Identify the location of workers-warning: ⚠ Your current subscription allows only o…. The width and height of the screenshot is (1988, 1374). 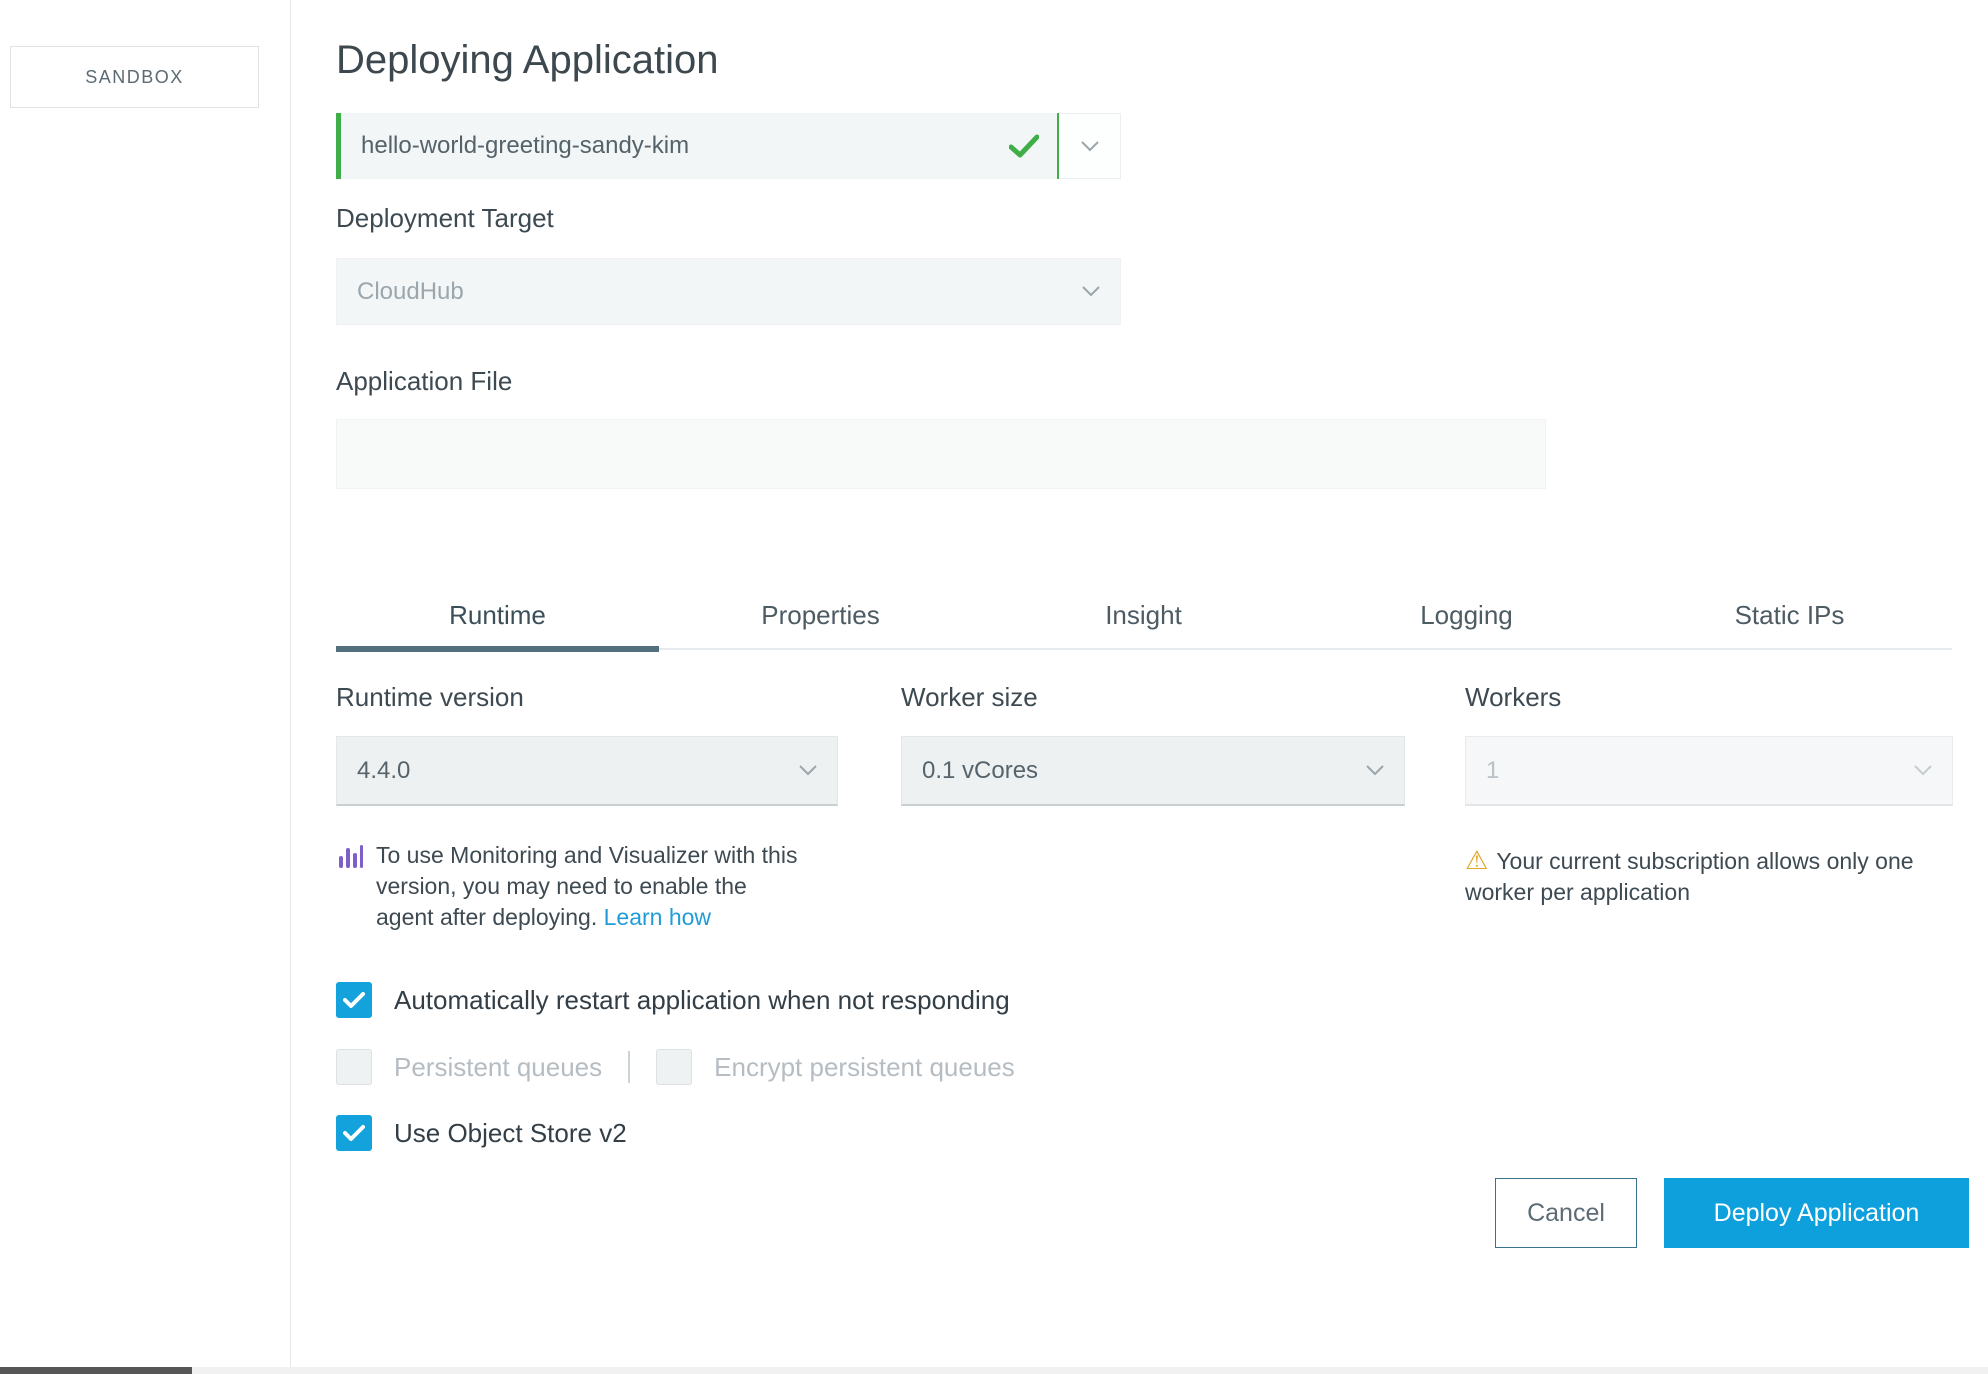
(1725, 876).